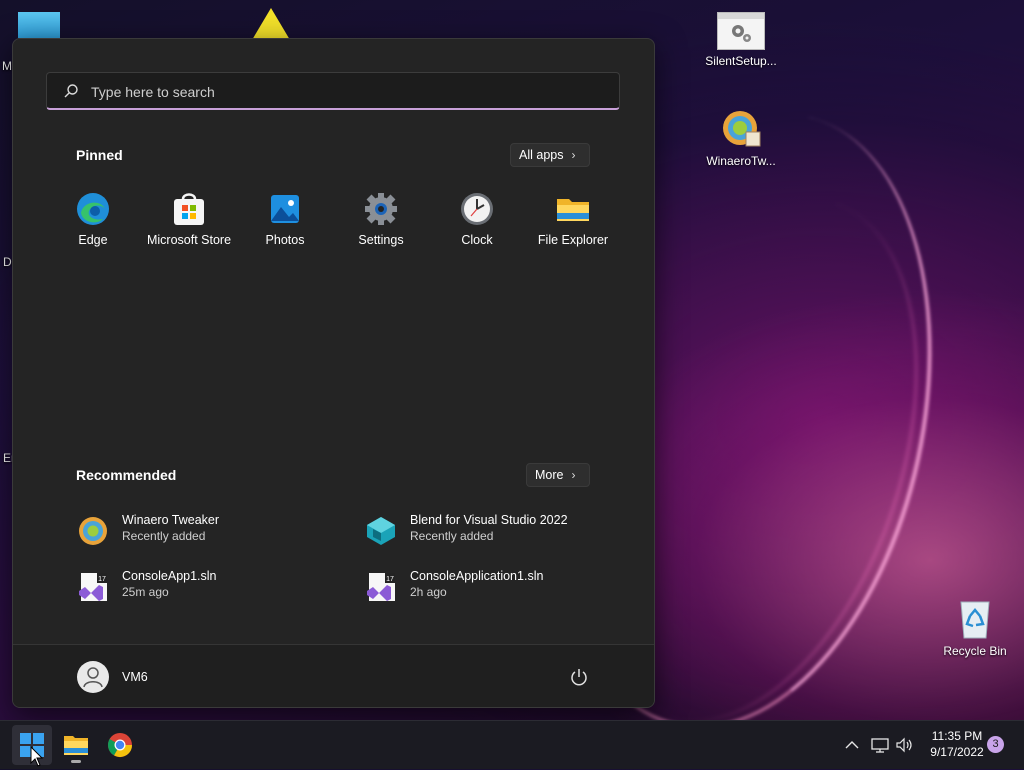 The width and height of the screenshot is (1024, 770). Describe the element at coordinates (477, 576) in the screenshot. I see `recommended-item-name: ConsoleApplication1.sln` at that location.